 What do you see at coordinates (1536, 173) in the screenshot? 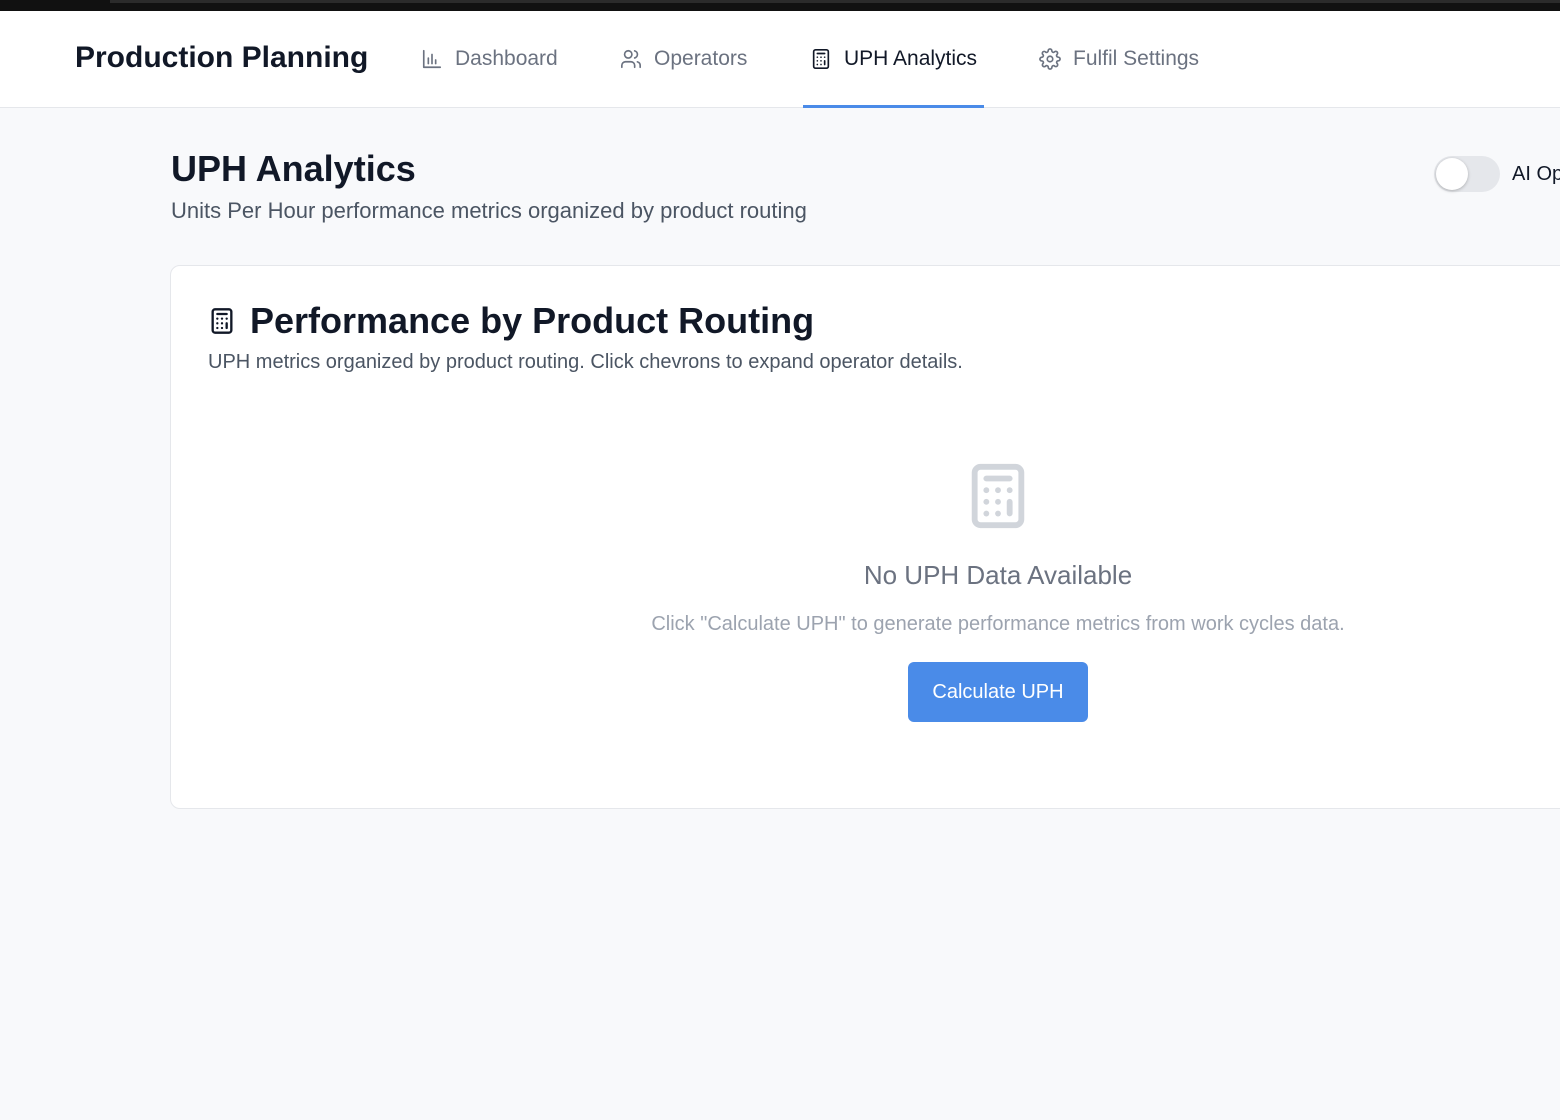
I see `ai-toggle-label: AI Op` at bounding box center [1536, 173].